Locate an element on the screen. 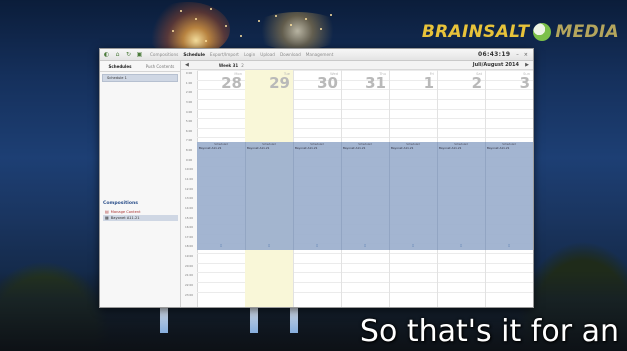 This screenshot has height=351, width=627. day-header: Sat 2 is located at coordinates (461, 81).